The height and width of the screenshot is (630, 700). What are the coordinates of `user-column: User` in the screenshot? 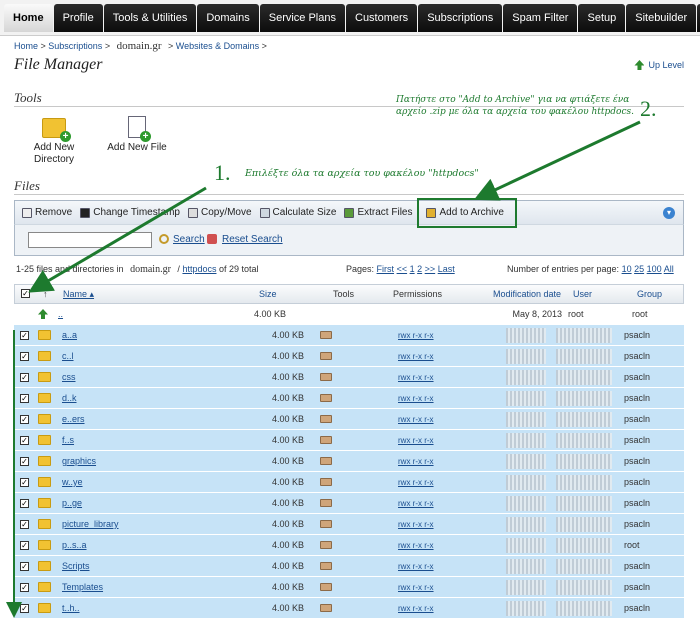 It's located at (601, 294).